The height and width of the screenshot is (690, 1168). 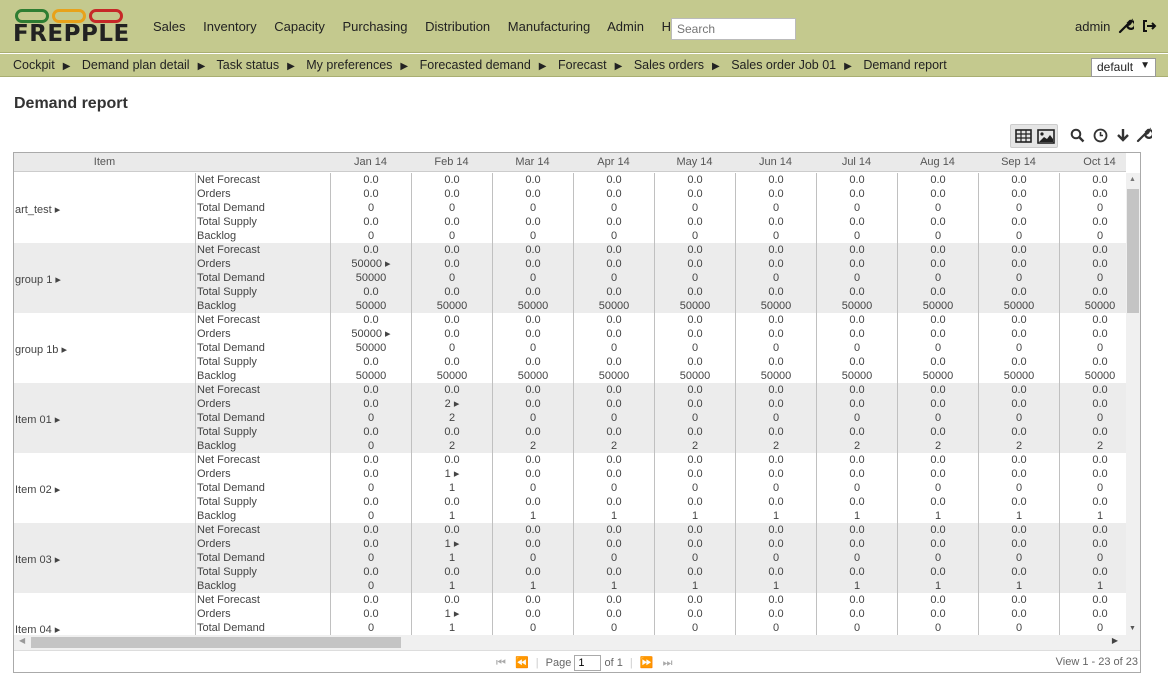 What do you see at coordinates (37, 629) in the screenshot?
I see `item-name: Item 04 ▸` at bounding box center [37, 629].